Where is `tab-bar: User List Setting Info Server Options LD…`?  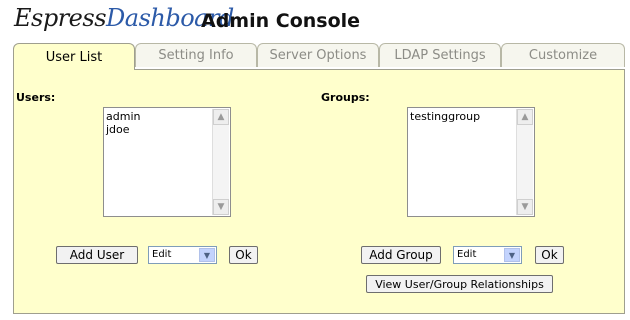
tab-bar: User List Setting Info Server Options LD… is located at coordinates (319, 56).